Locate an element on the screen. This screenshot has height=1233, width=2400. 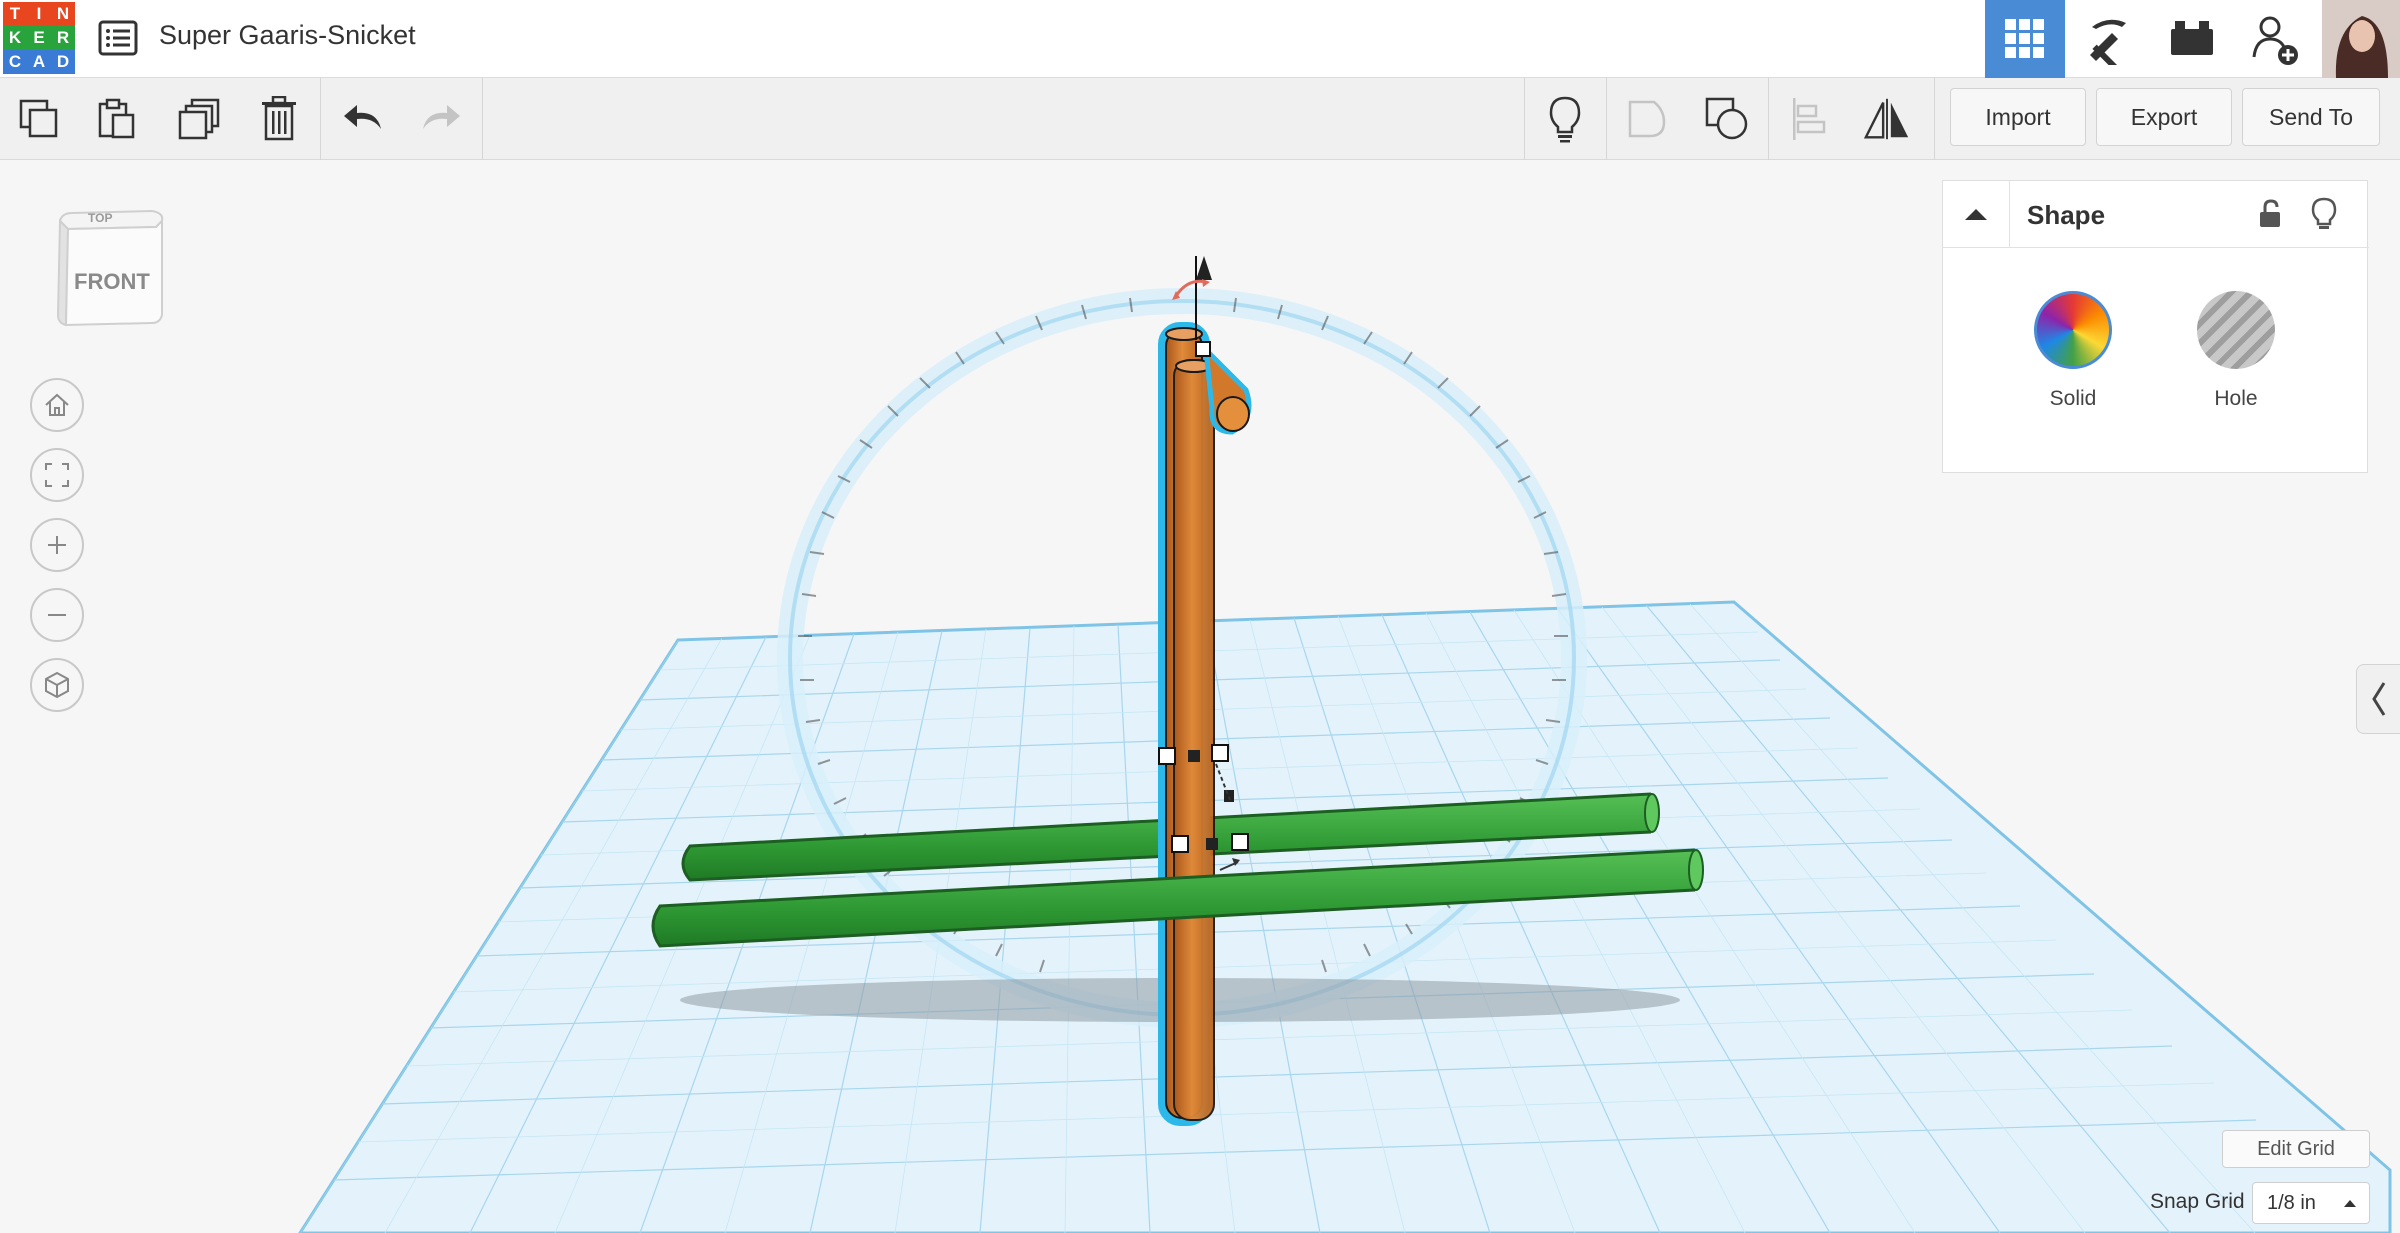
list-icon is located at coordinates (118, 38).